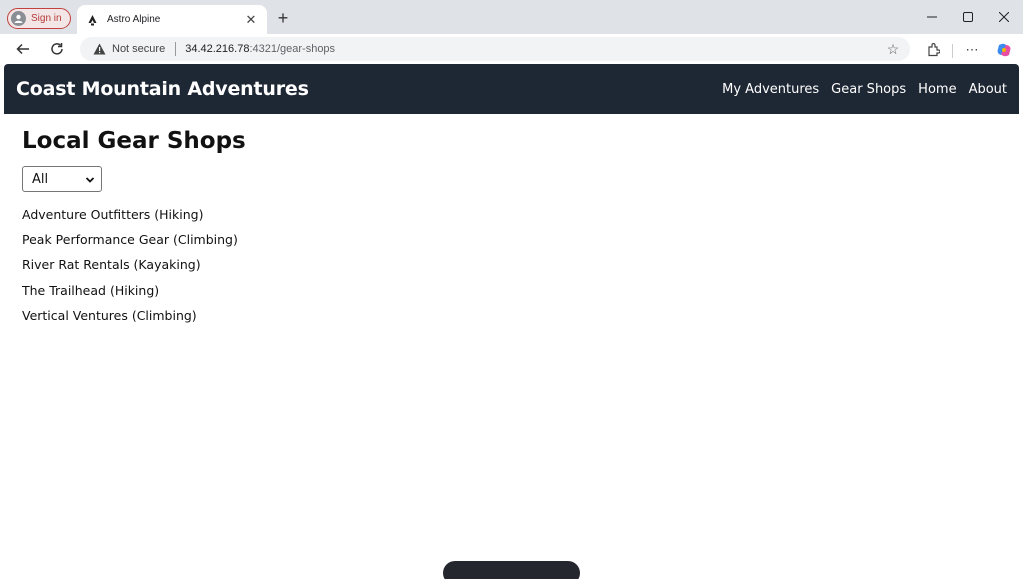  I want to click on toolbar-divider, so click(952, 51).